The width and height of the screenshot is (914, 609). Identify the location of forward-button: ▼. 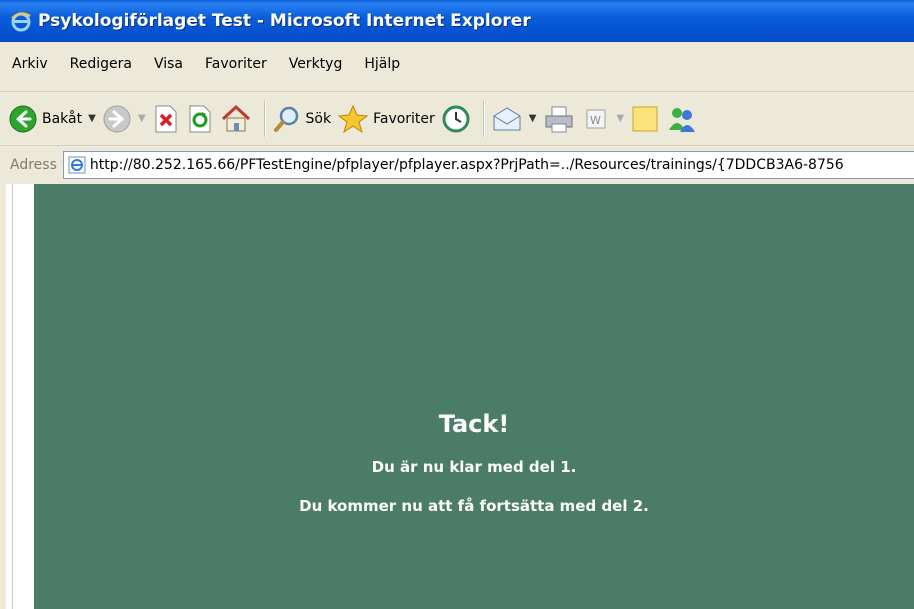
(124, 119).